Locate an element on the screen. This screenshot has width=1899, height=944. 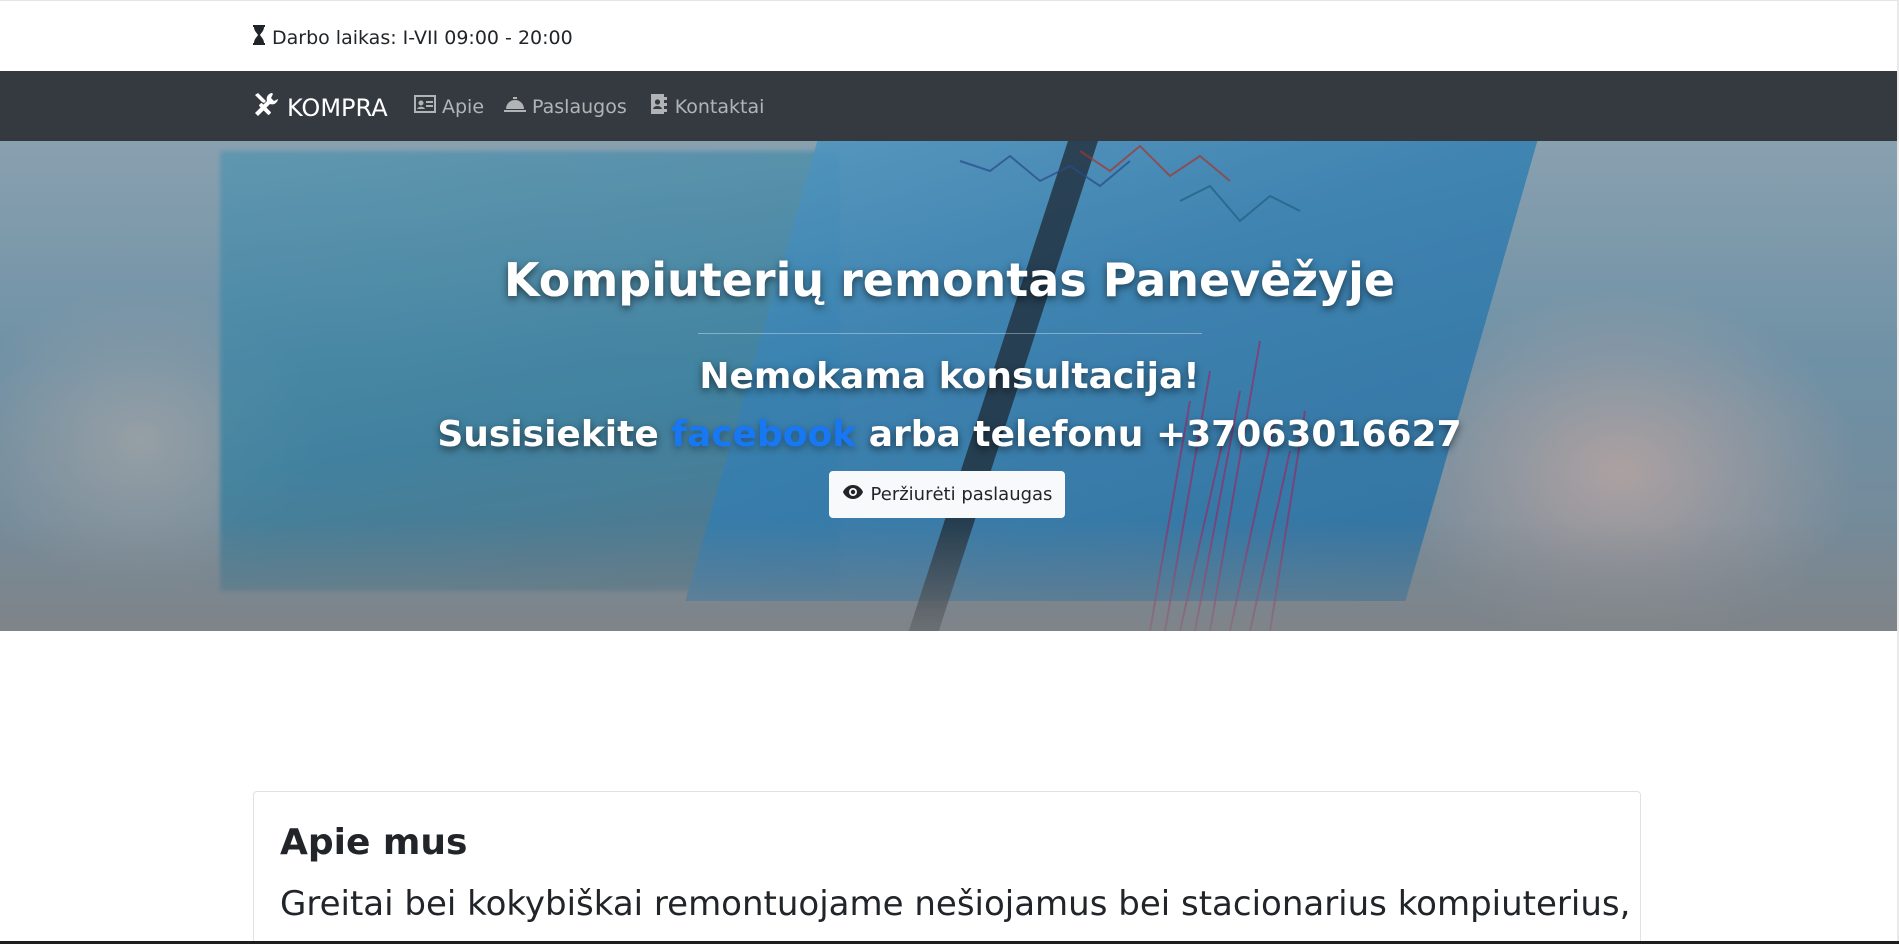
nav-link-kontaktai: Kontaktai is located at coordinates (706, 106).